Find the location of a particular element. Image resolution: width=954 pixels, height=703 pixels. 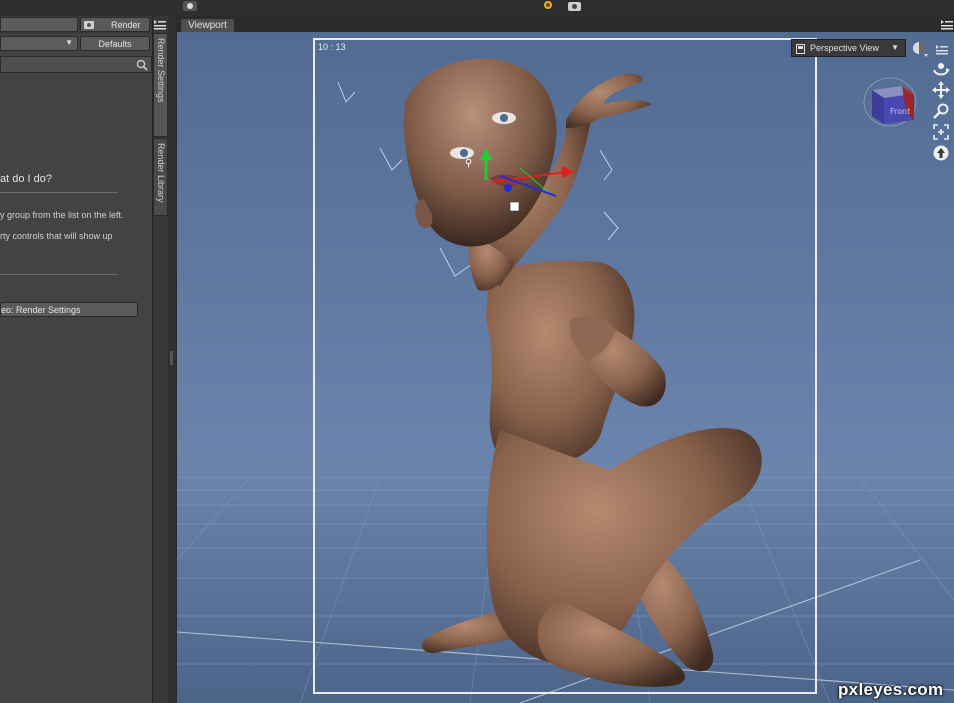

video-button-label: eo: Render Settings is located at coordinates (41, 309).